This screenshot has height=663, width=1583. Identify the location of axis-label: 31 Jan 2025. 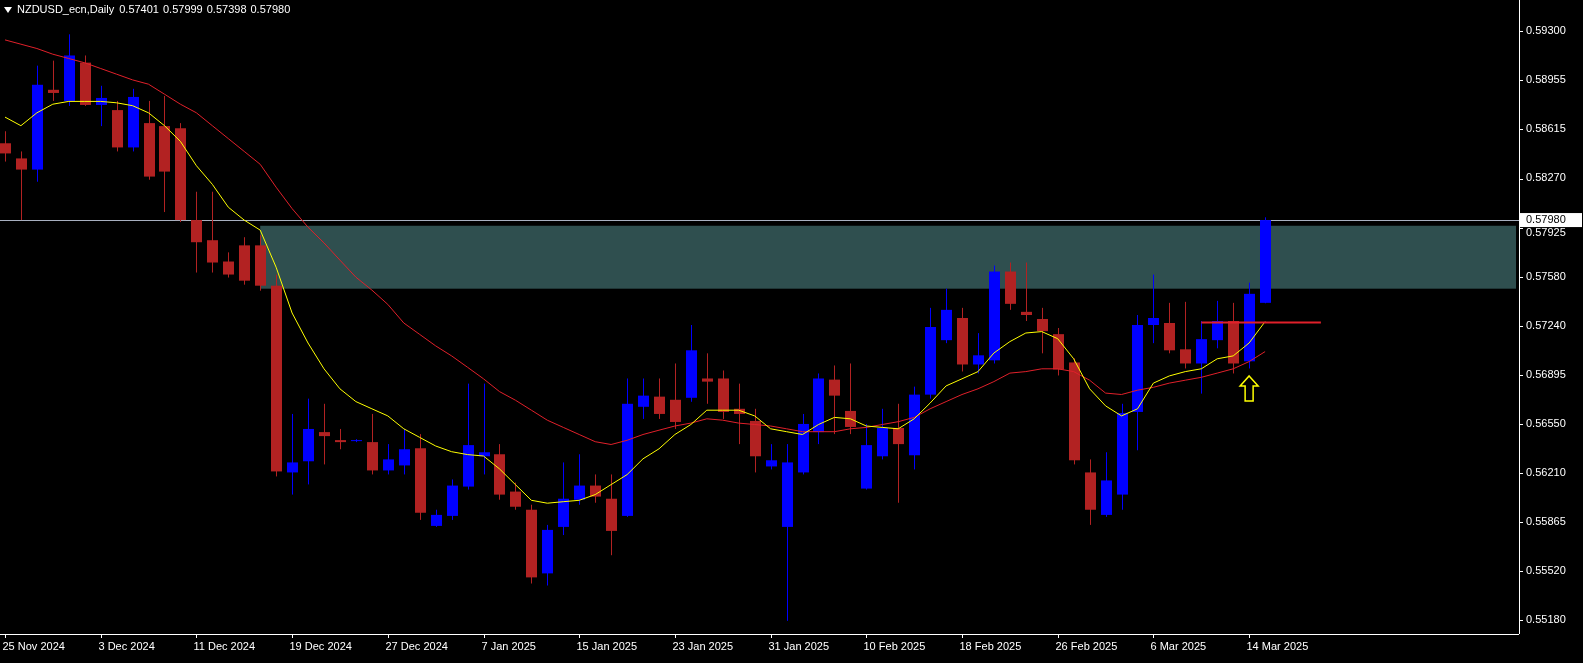
(799, 646).